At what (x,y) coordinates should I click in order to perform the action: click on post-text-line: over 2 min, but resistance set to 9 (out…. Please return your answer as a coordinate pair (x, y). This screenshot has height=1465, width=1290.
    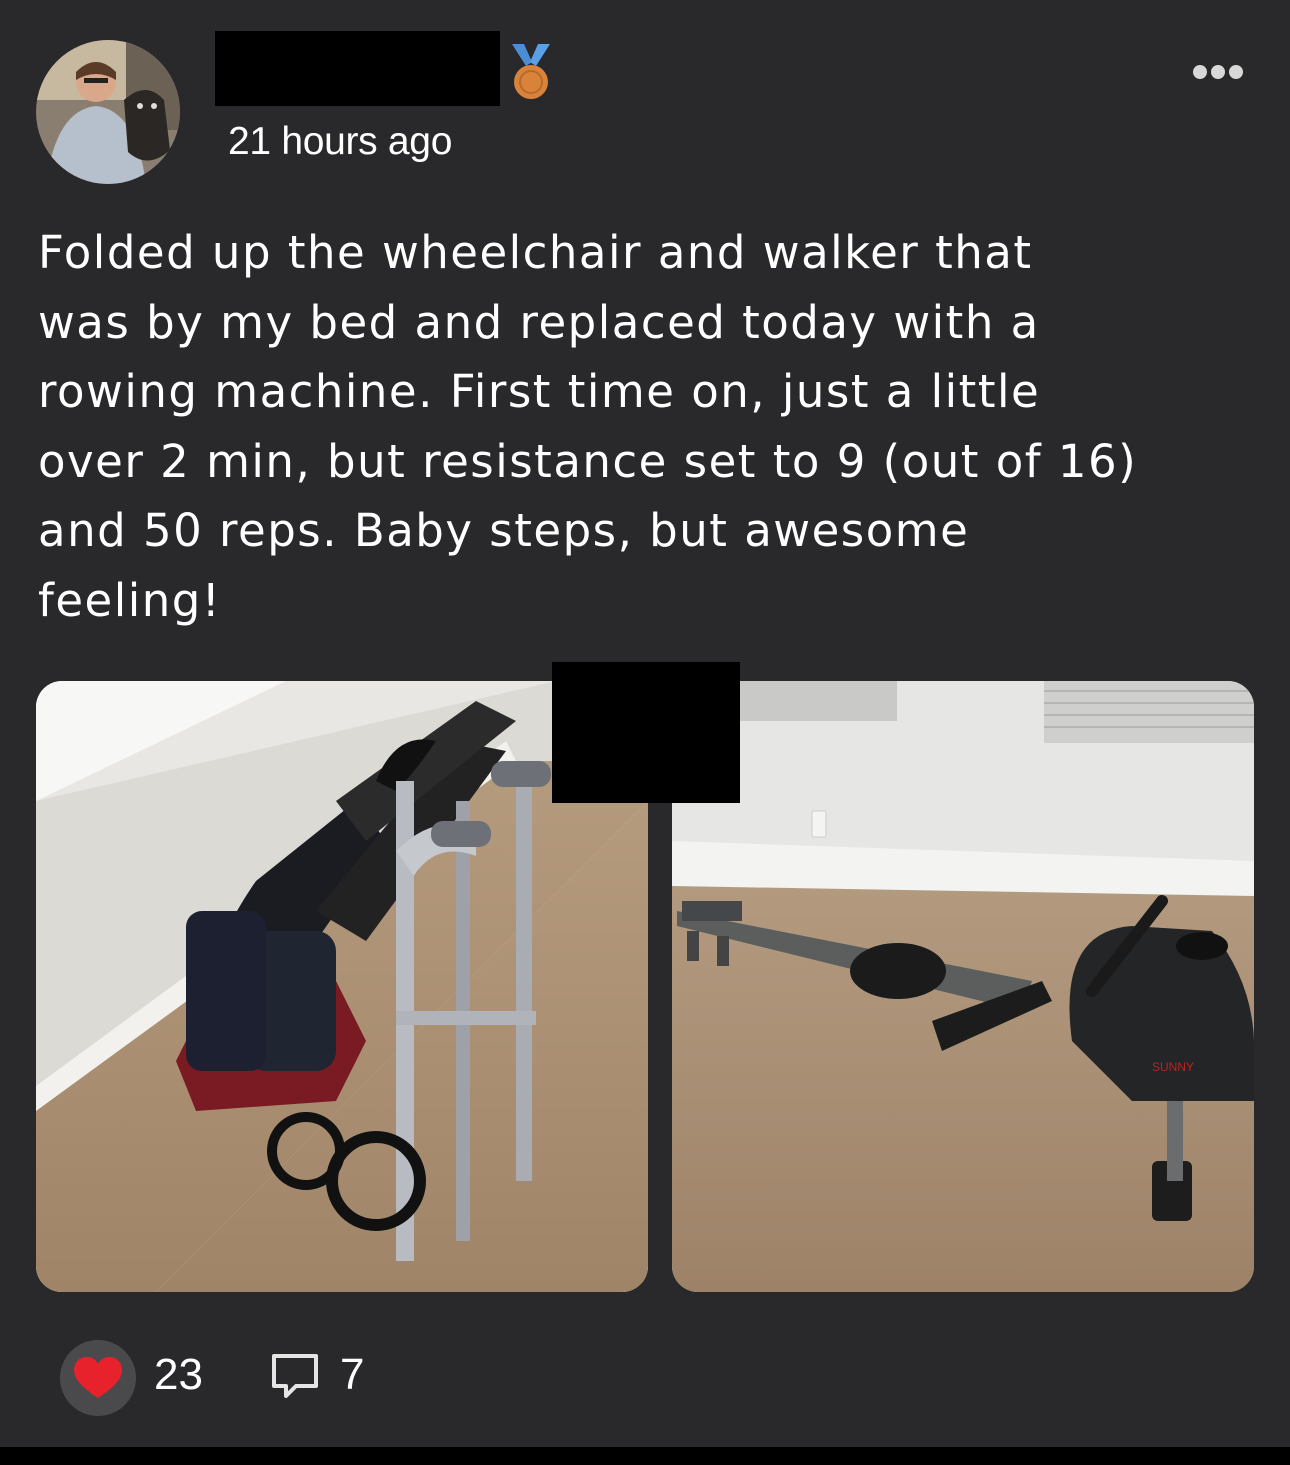
    Looking at the image, I should click on (588, 461).